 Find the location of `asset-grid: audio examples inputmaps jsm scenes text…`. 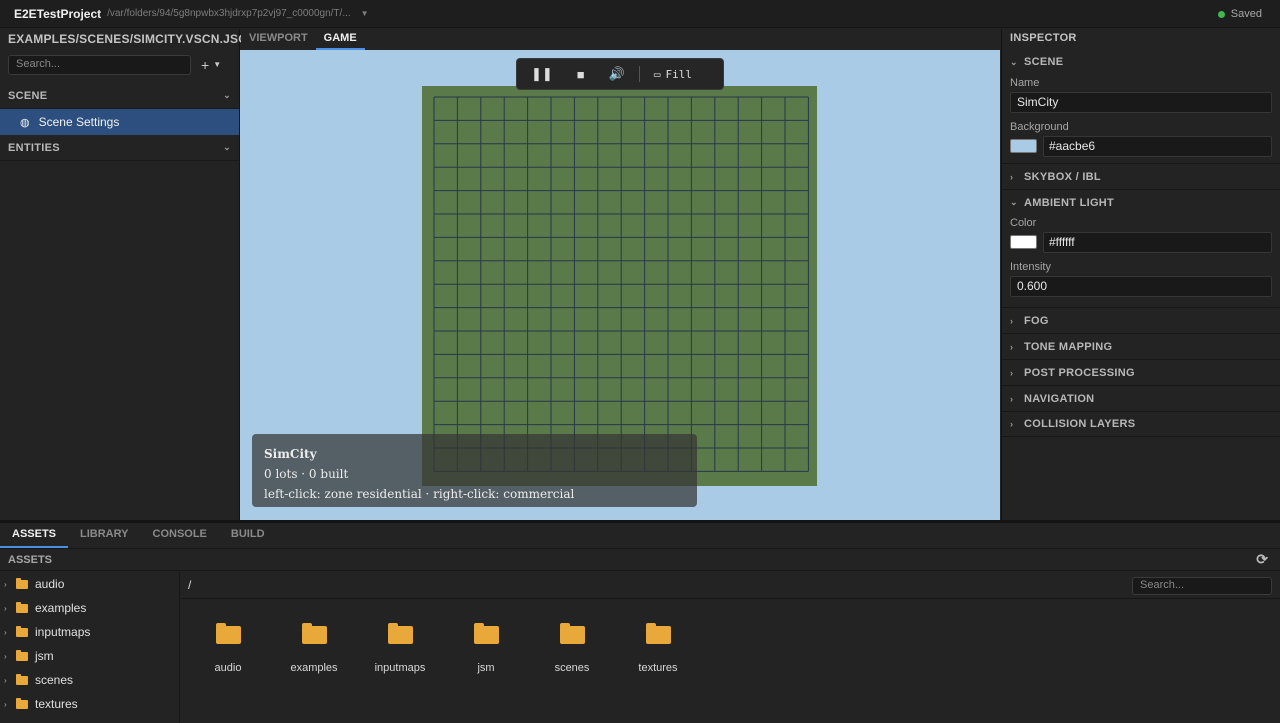

asset-grid: audio examples inputmaps jsm scenes text… is located at coordinates (443, 646).